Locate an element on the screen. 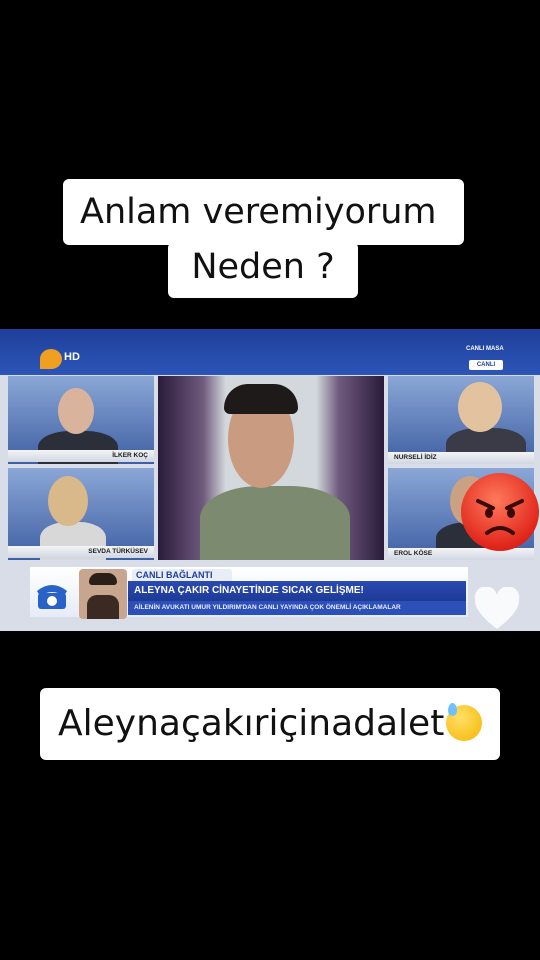 The height and width of the screenshot is (960, 540). channel-logo-icon is located at coordinates (51, 359).